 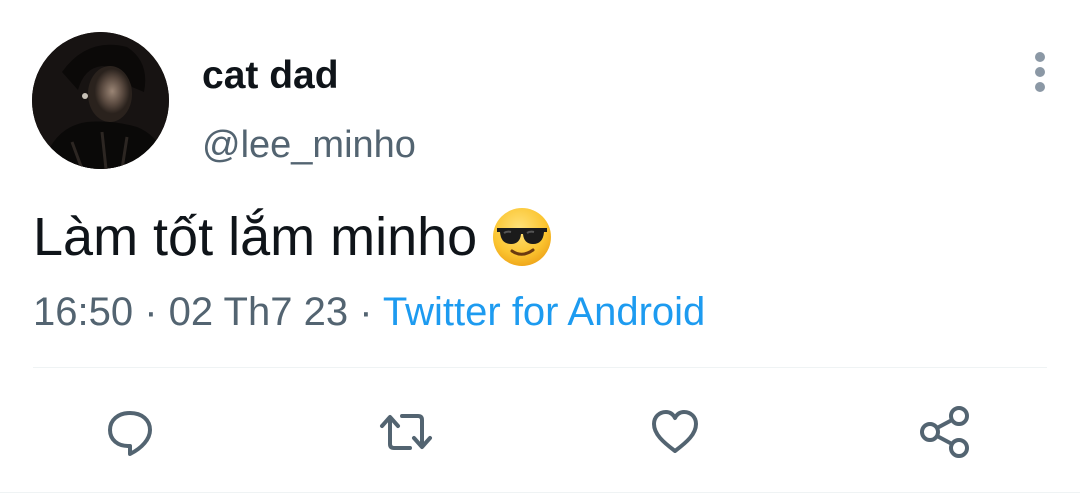 I want to click on username: @lee_minho, so click(x=309, y=145).